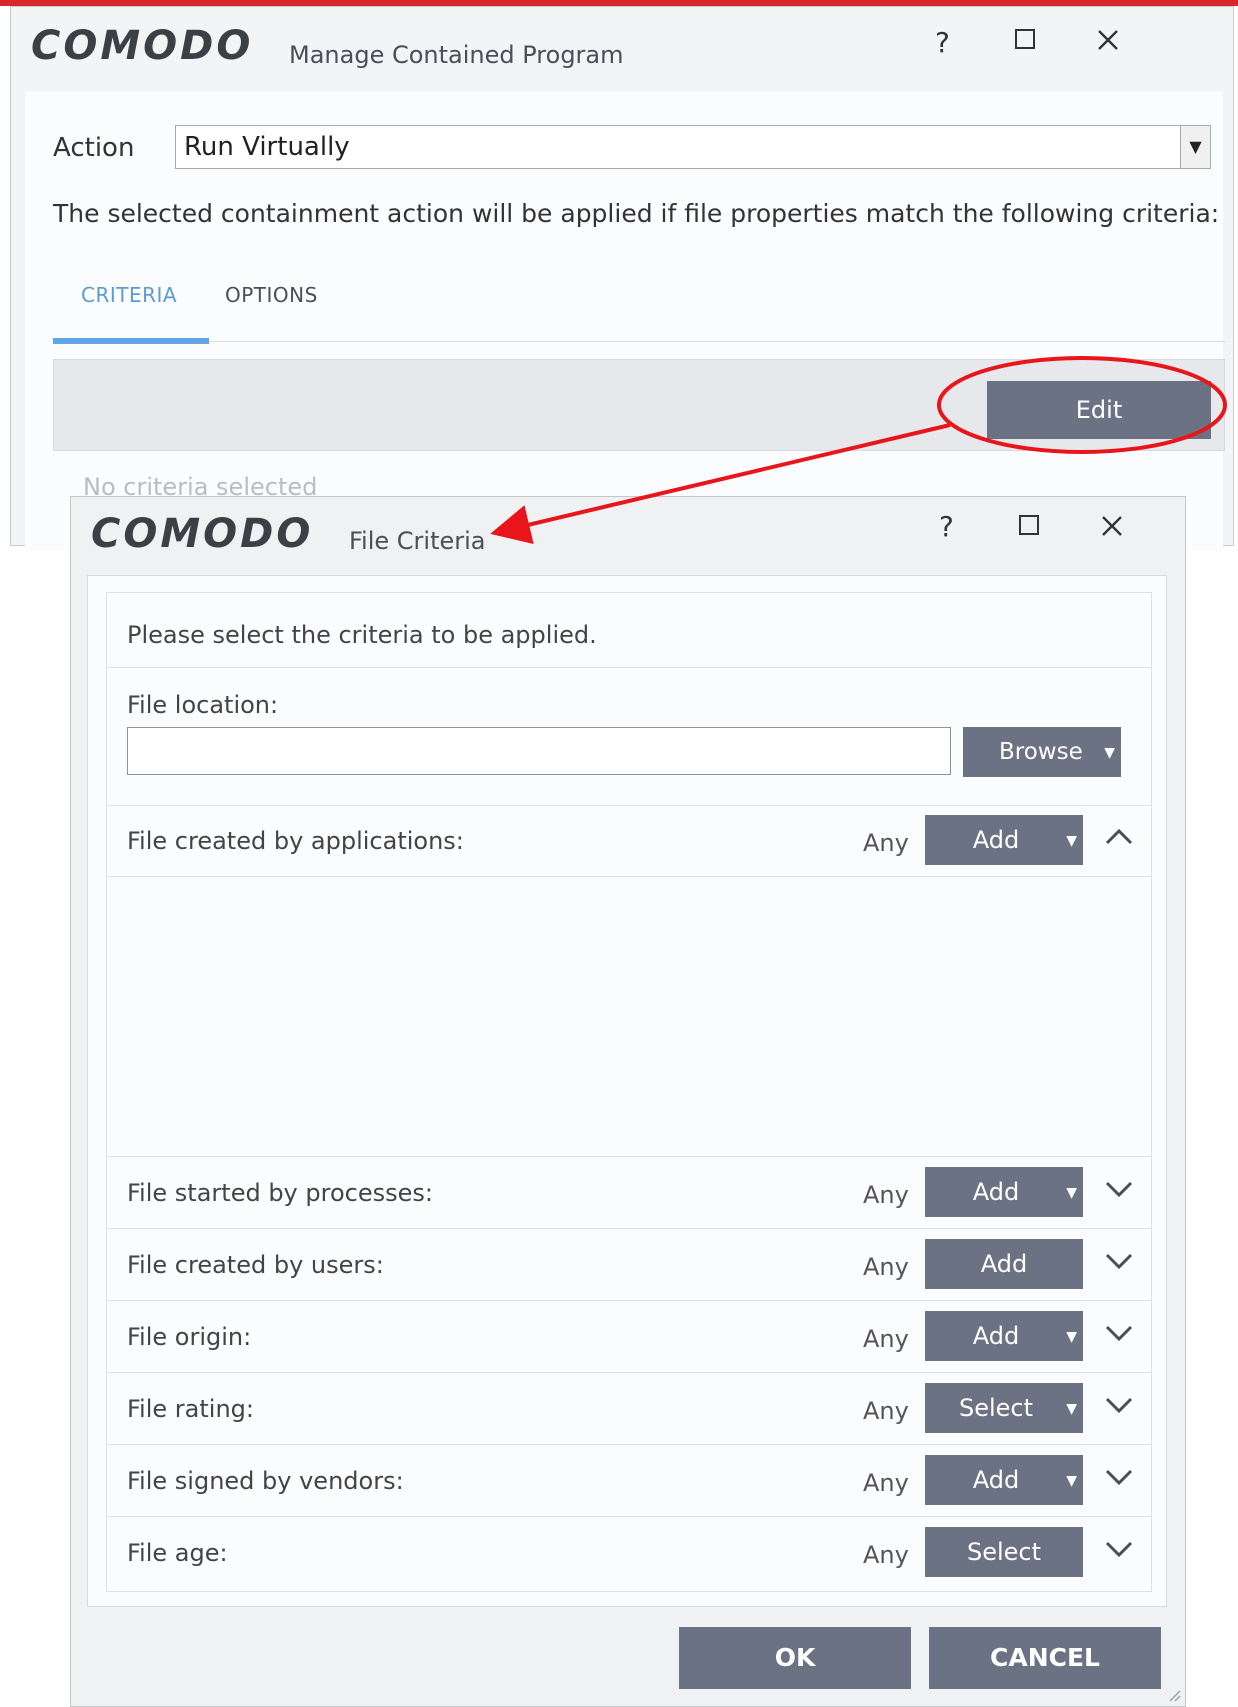 This screenshot has width=1238, height=1707. I want to click on select-button: Select ▼, so click(1004, 1408).